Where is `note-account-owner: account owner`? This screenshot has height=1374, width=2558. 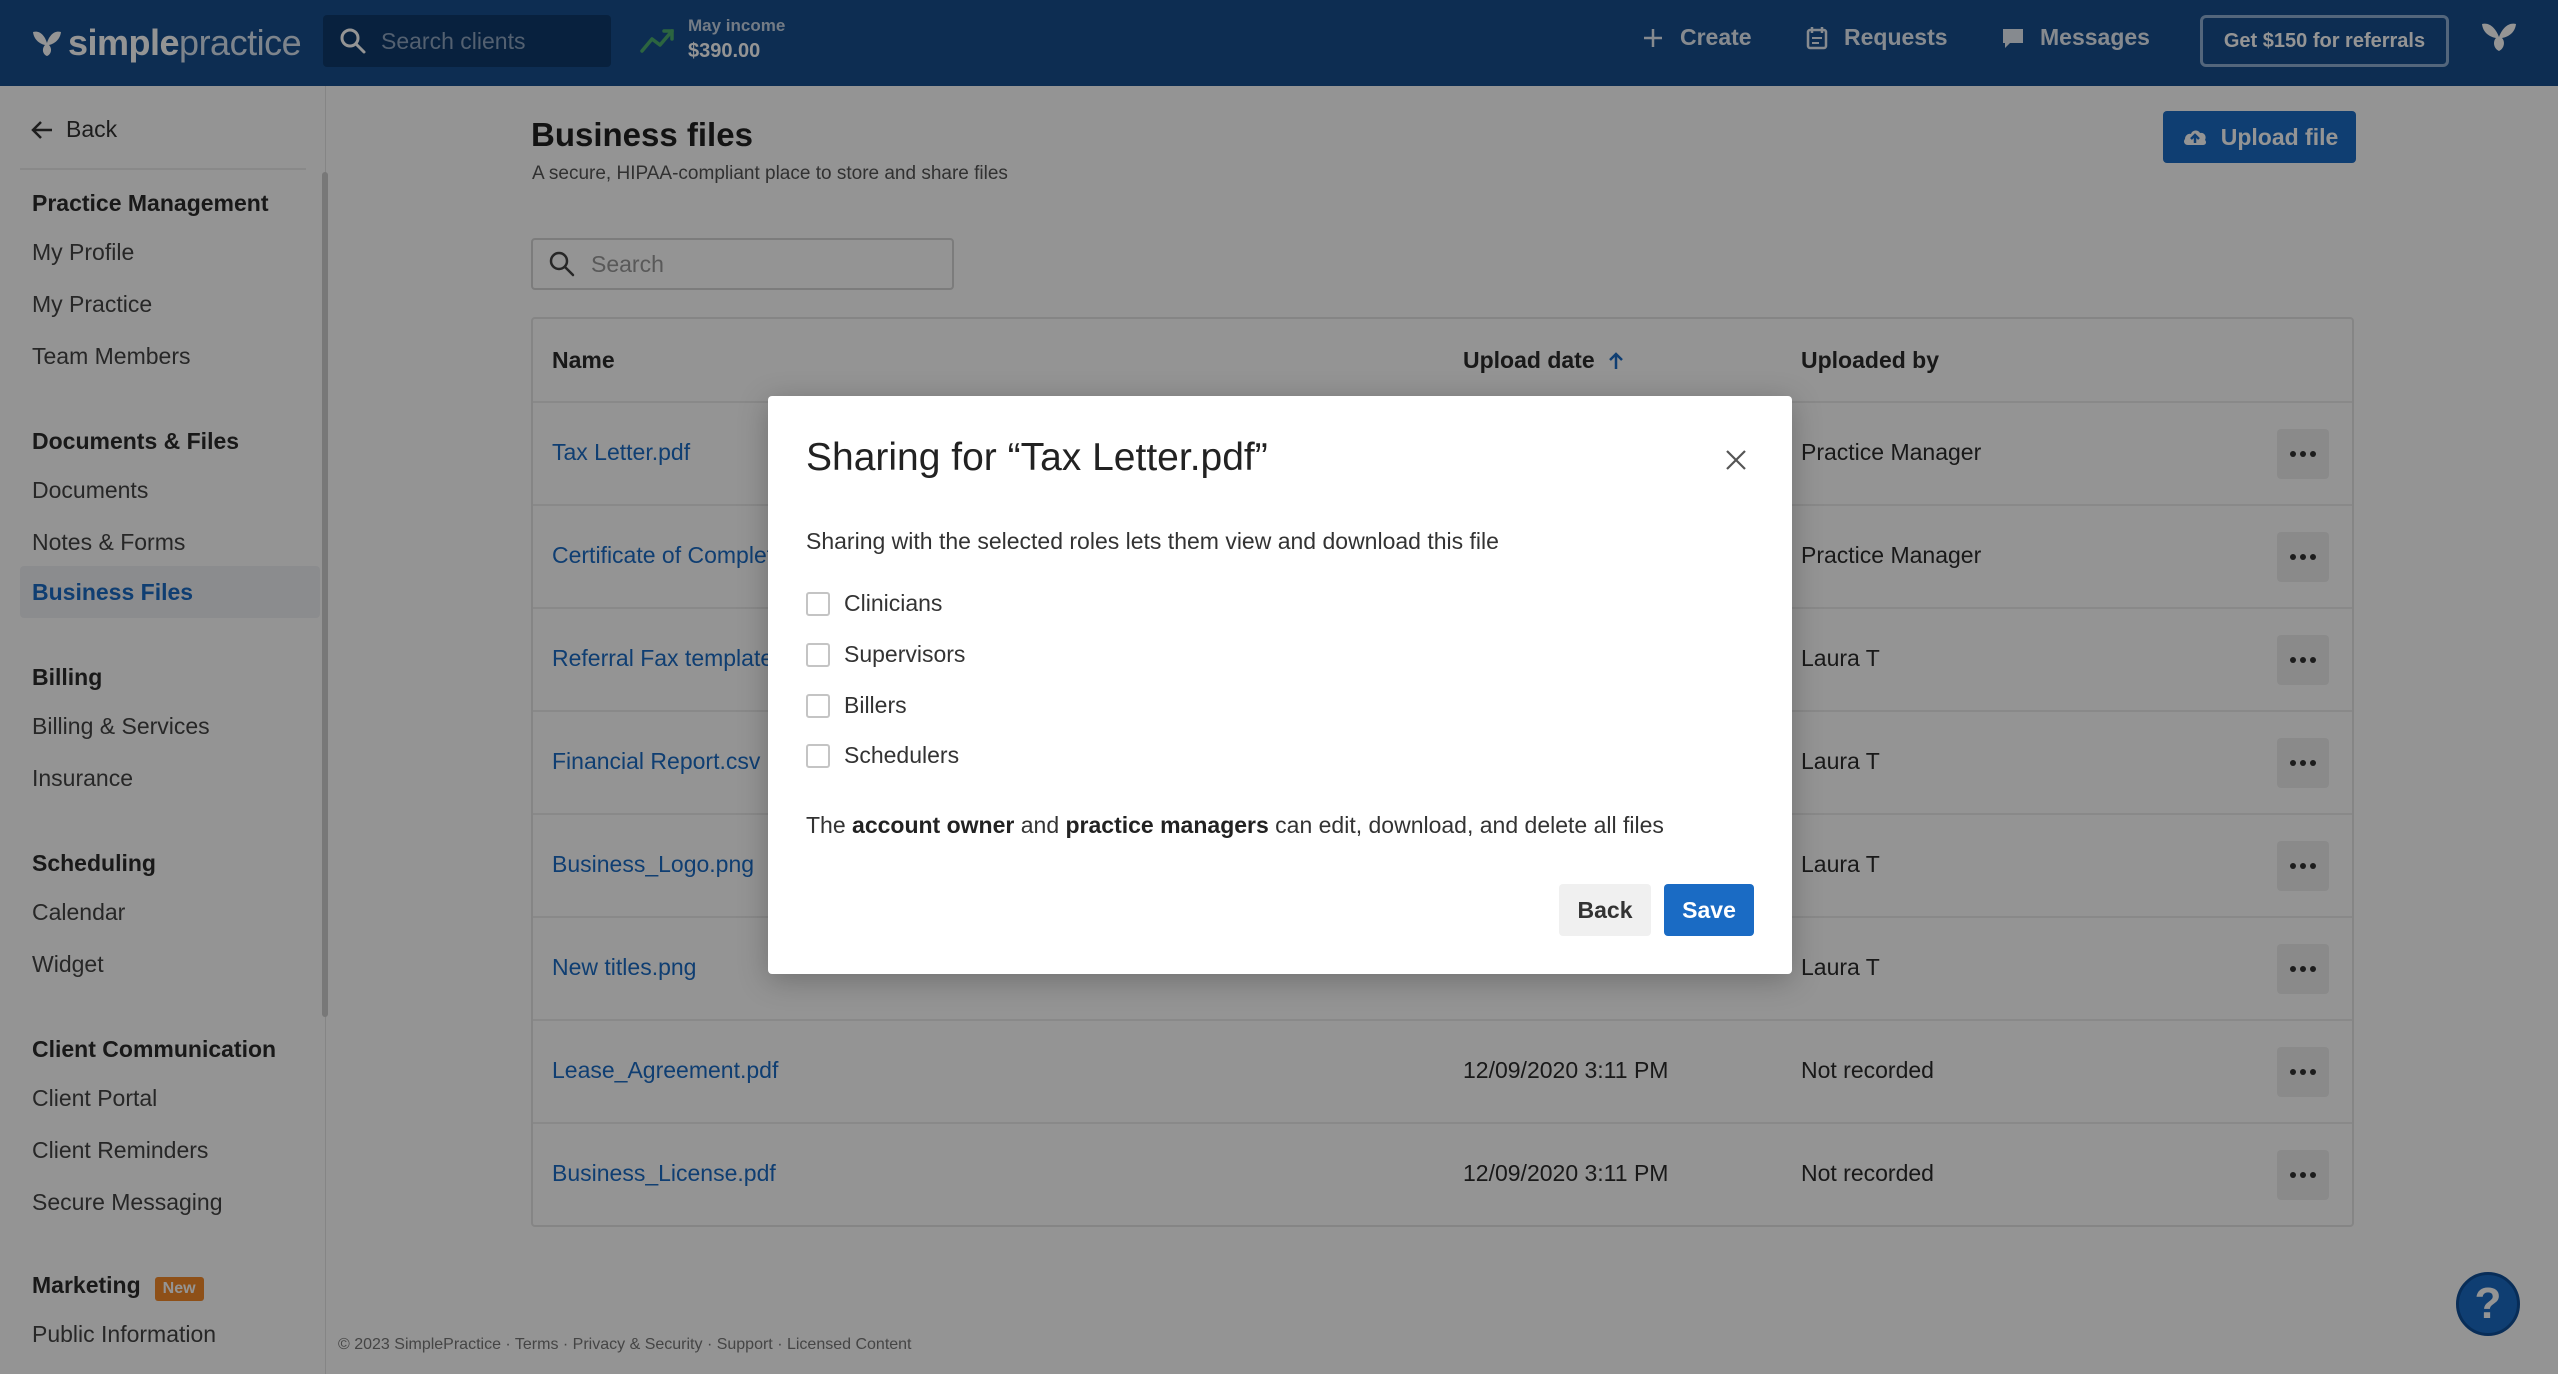
note-account-owner: account owner is located at coordinates (933, 825).